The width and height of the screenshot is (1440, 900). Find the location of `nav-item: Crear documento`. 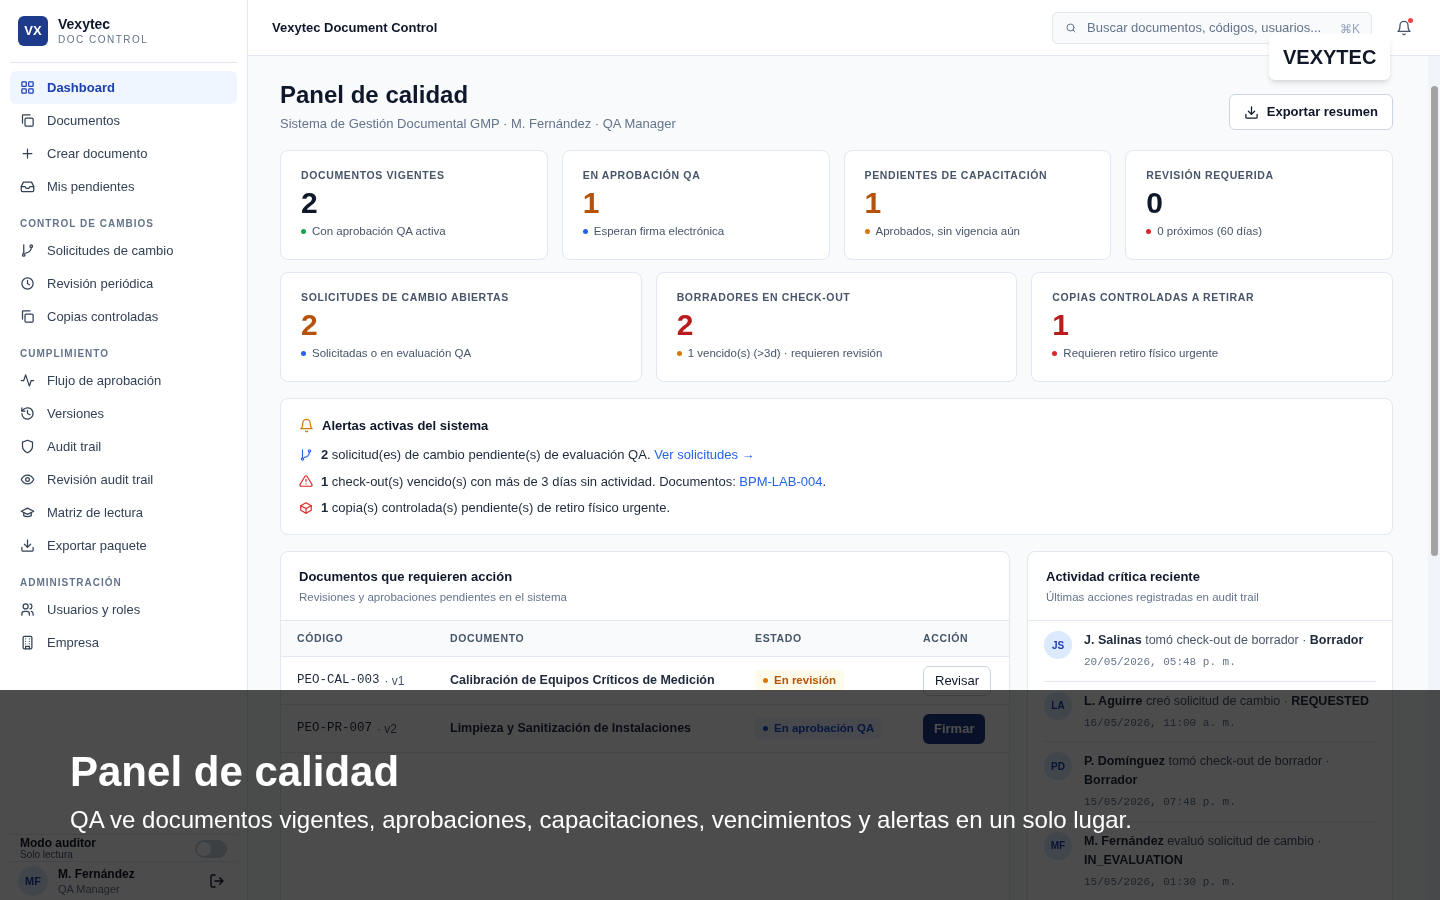

nav-item: Crear documento is located at coordinates (123, 153).